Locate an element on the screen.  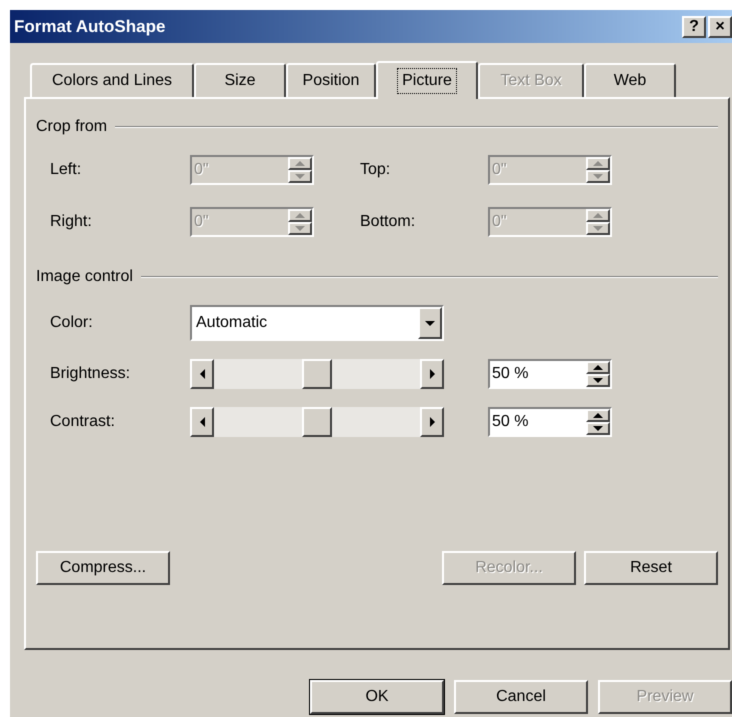
group-heading: Crop from is located at coordinates (72, 127).